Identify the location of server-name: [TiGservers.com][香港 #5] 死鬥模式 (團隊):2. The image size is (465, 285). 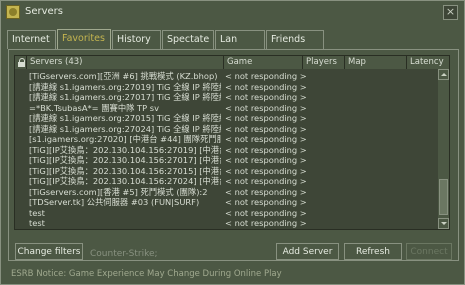
(118, 191).